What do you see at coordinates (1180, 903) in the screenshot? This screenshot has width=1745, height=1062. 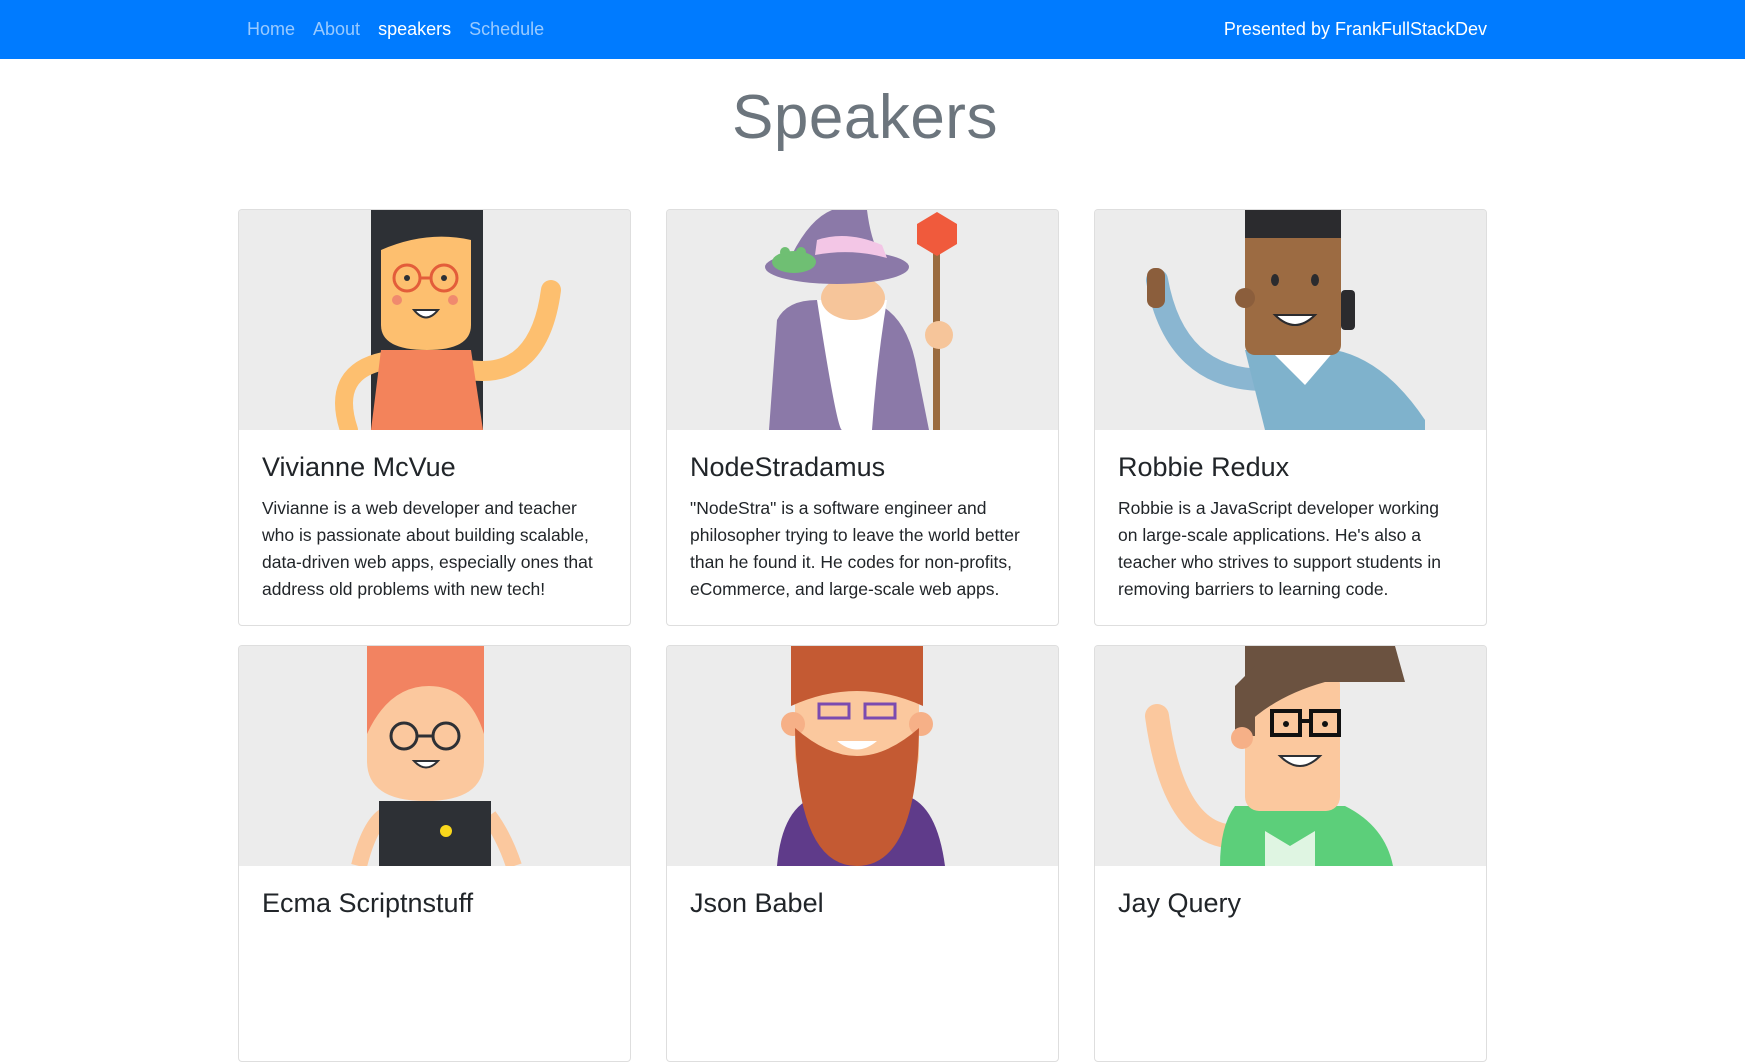 I see `speaker-name: Jay Query` at bounding box center [1180, 903].